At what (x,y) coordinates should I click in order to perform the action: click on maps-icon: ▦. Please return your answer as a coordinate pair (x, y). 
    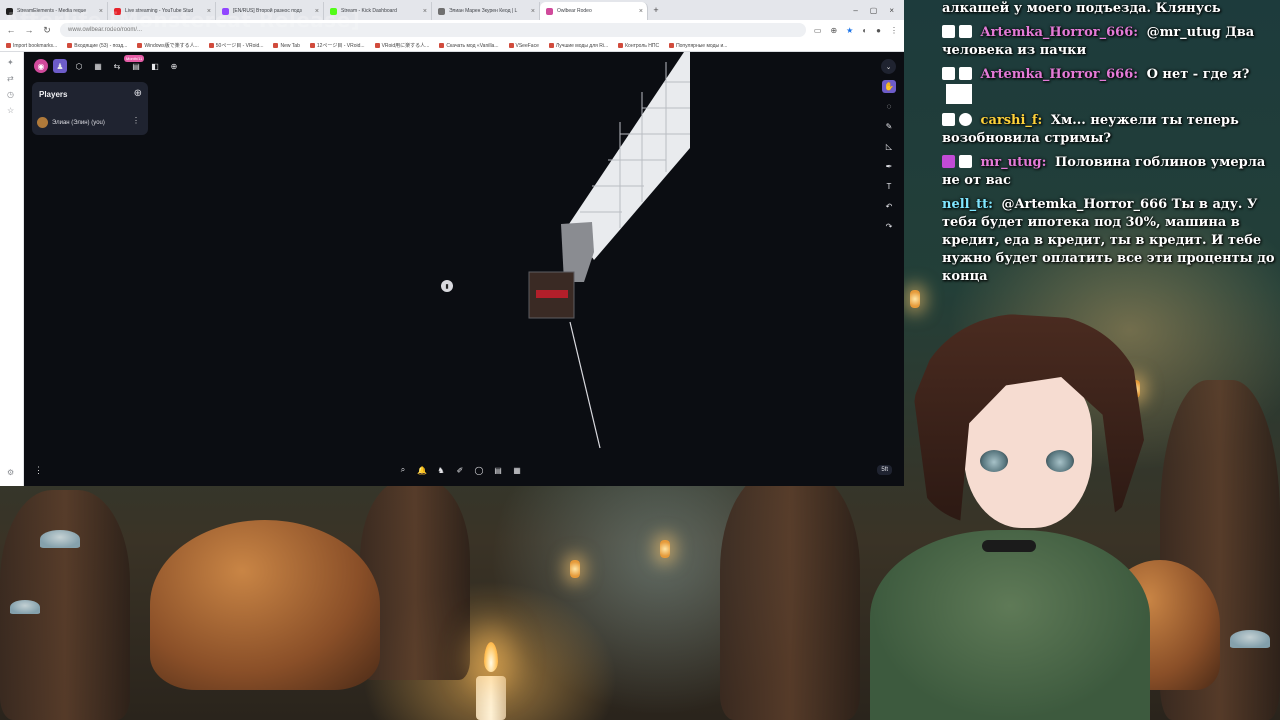
    Looking at the image, I should click on (98, 66).